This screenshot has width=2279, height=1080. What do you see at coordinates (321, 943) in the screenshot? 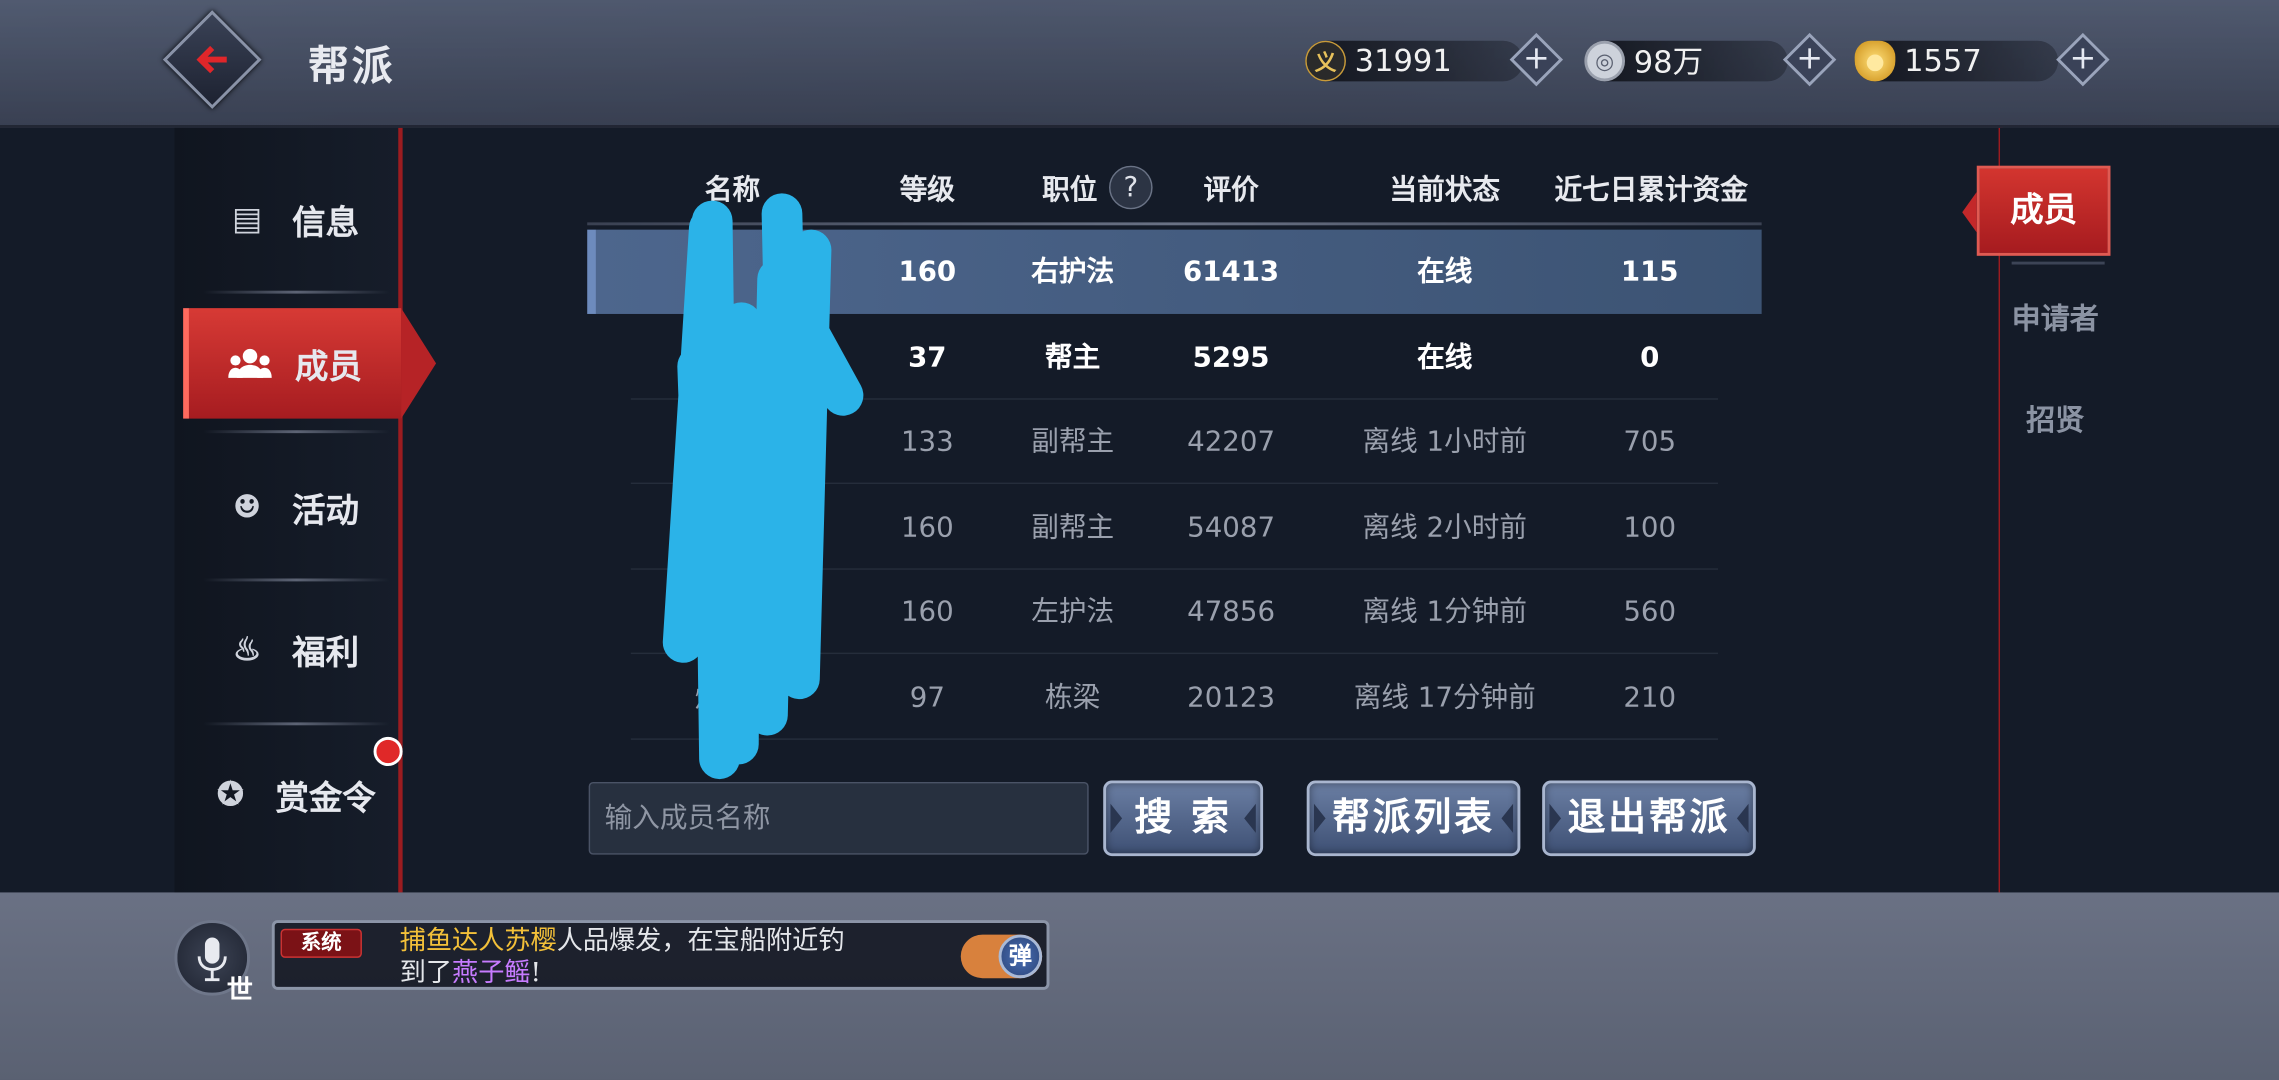
I see `system-channel-badge: 系统` at bounding box center [321, 943].